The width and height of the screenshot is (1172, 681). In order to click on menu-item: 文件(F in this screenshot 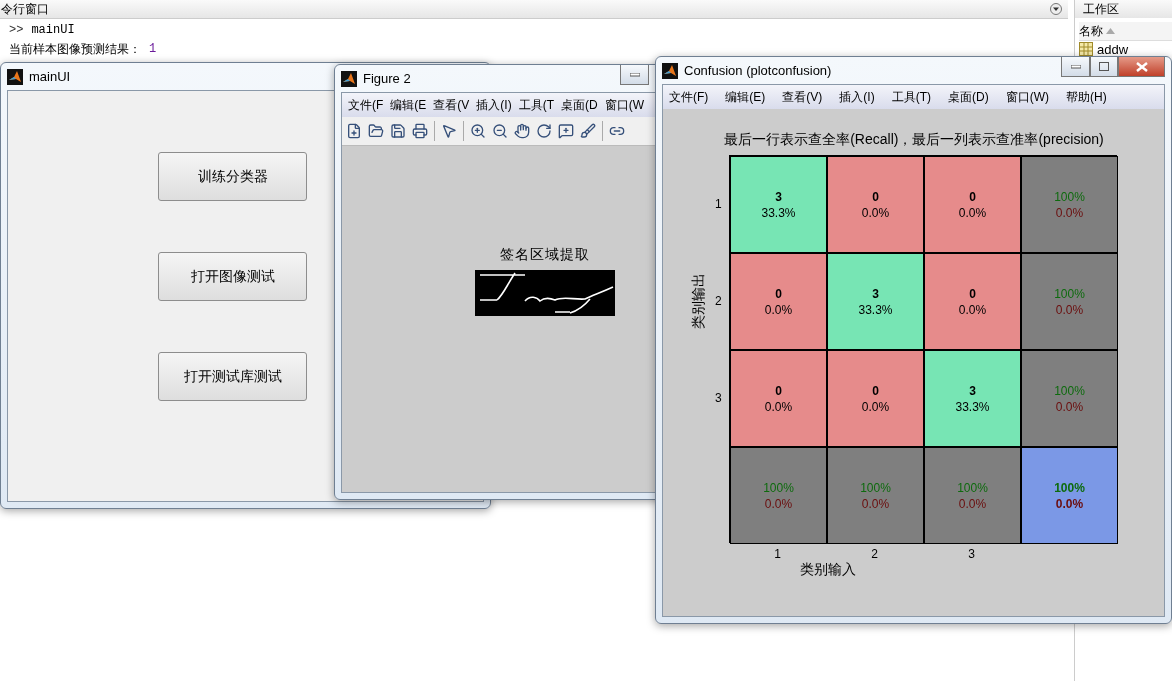, I will do `click(366, 105)`.